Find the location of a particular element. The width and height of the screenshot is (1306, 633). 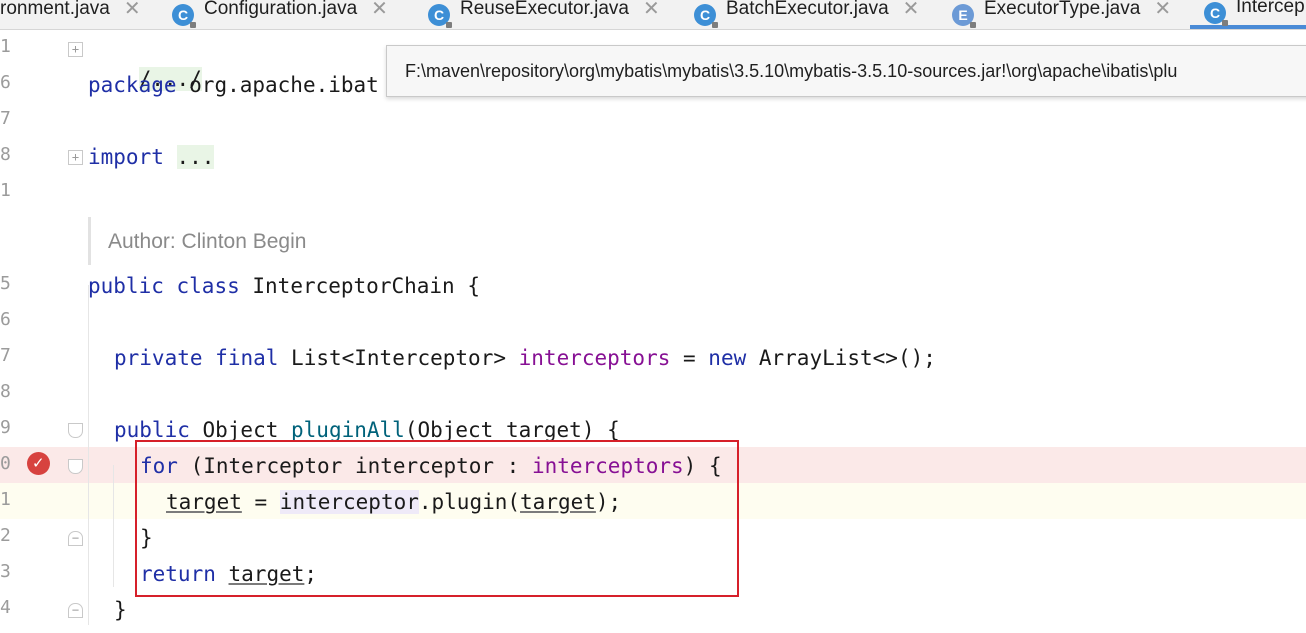

return-type: Object is located at coordinates (240, 430).